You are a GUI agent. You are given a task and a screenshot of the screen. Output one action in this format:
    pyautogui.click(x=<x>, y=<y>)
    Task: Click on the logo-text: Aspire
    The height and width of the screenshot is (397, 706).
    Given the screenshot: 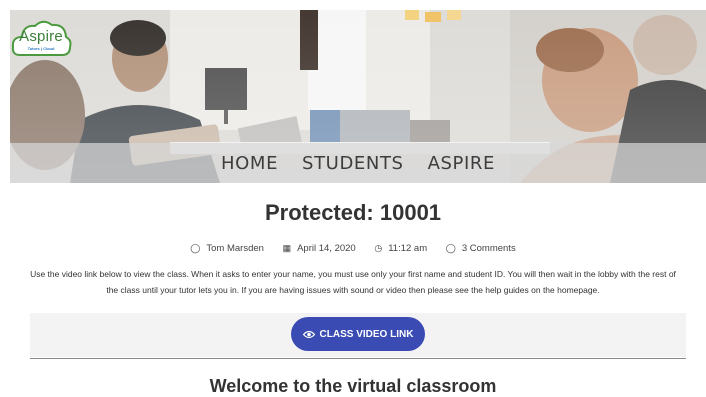 What is the action you would take?
    pyautogui.click(x=41, y=36)
    